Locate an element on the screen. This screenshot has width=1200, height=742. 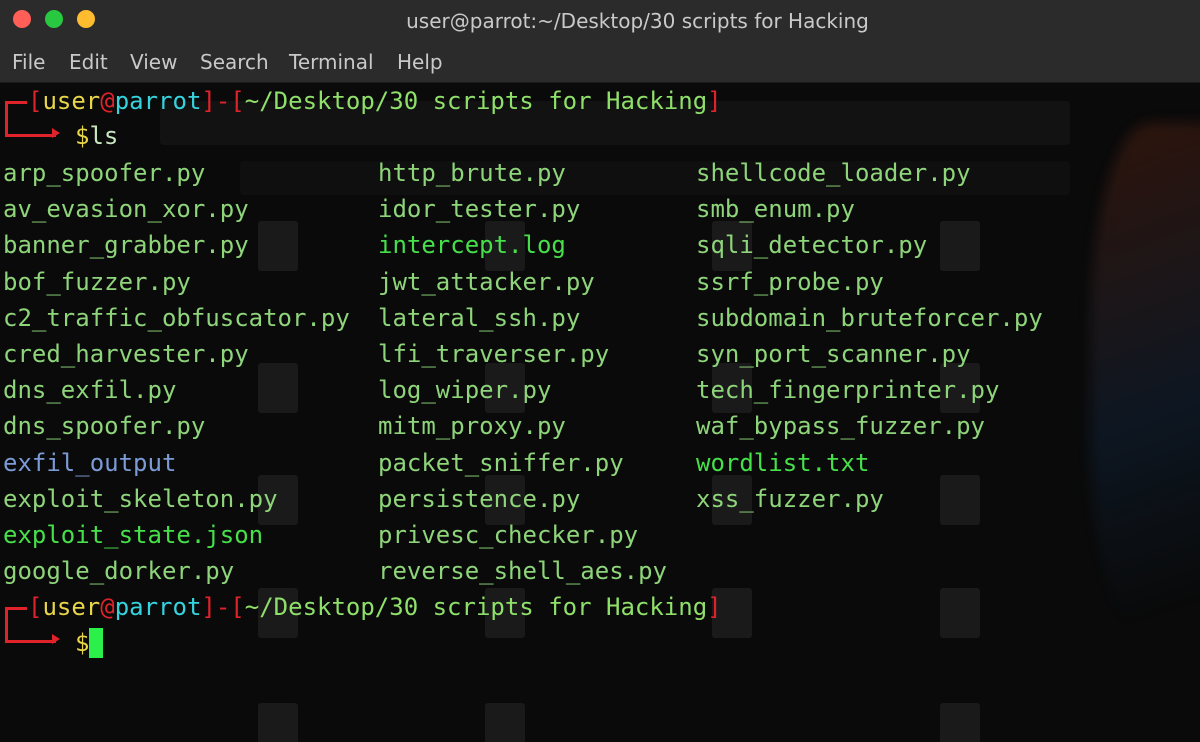
prompt-host-2: parrot is located at coordinates (158, 607).